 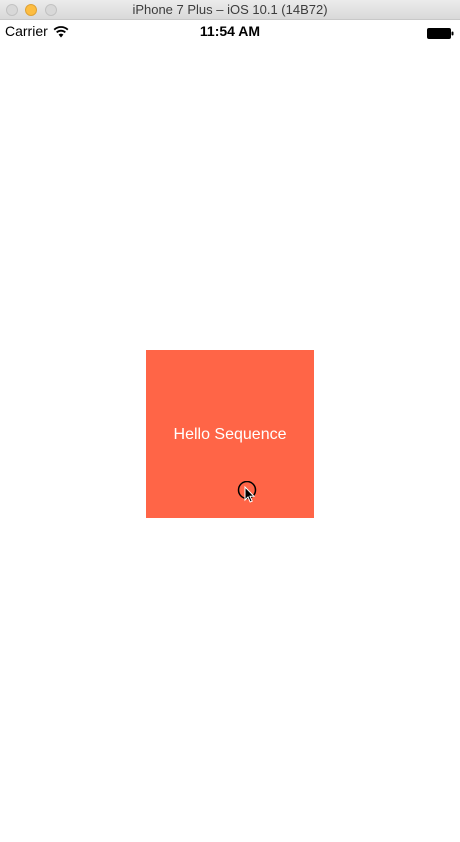 I want to click on ios-status-bar: Carrier 11:54 AM, so click(x=230, y=32).